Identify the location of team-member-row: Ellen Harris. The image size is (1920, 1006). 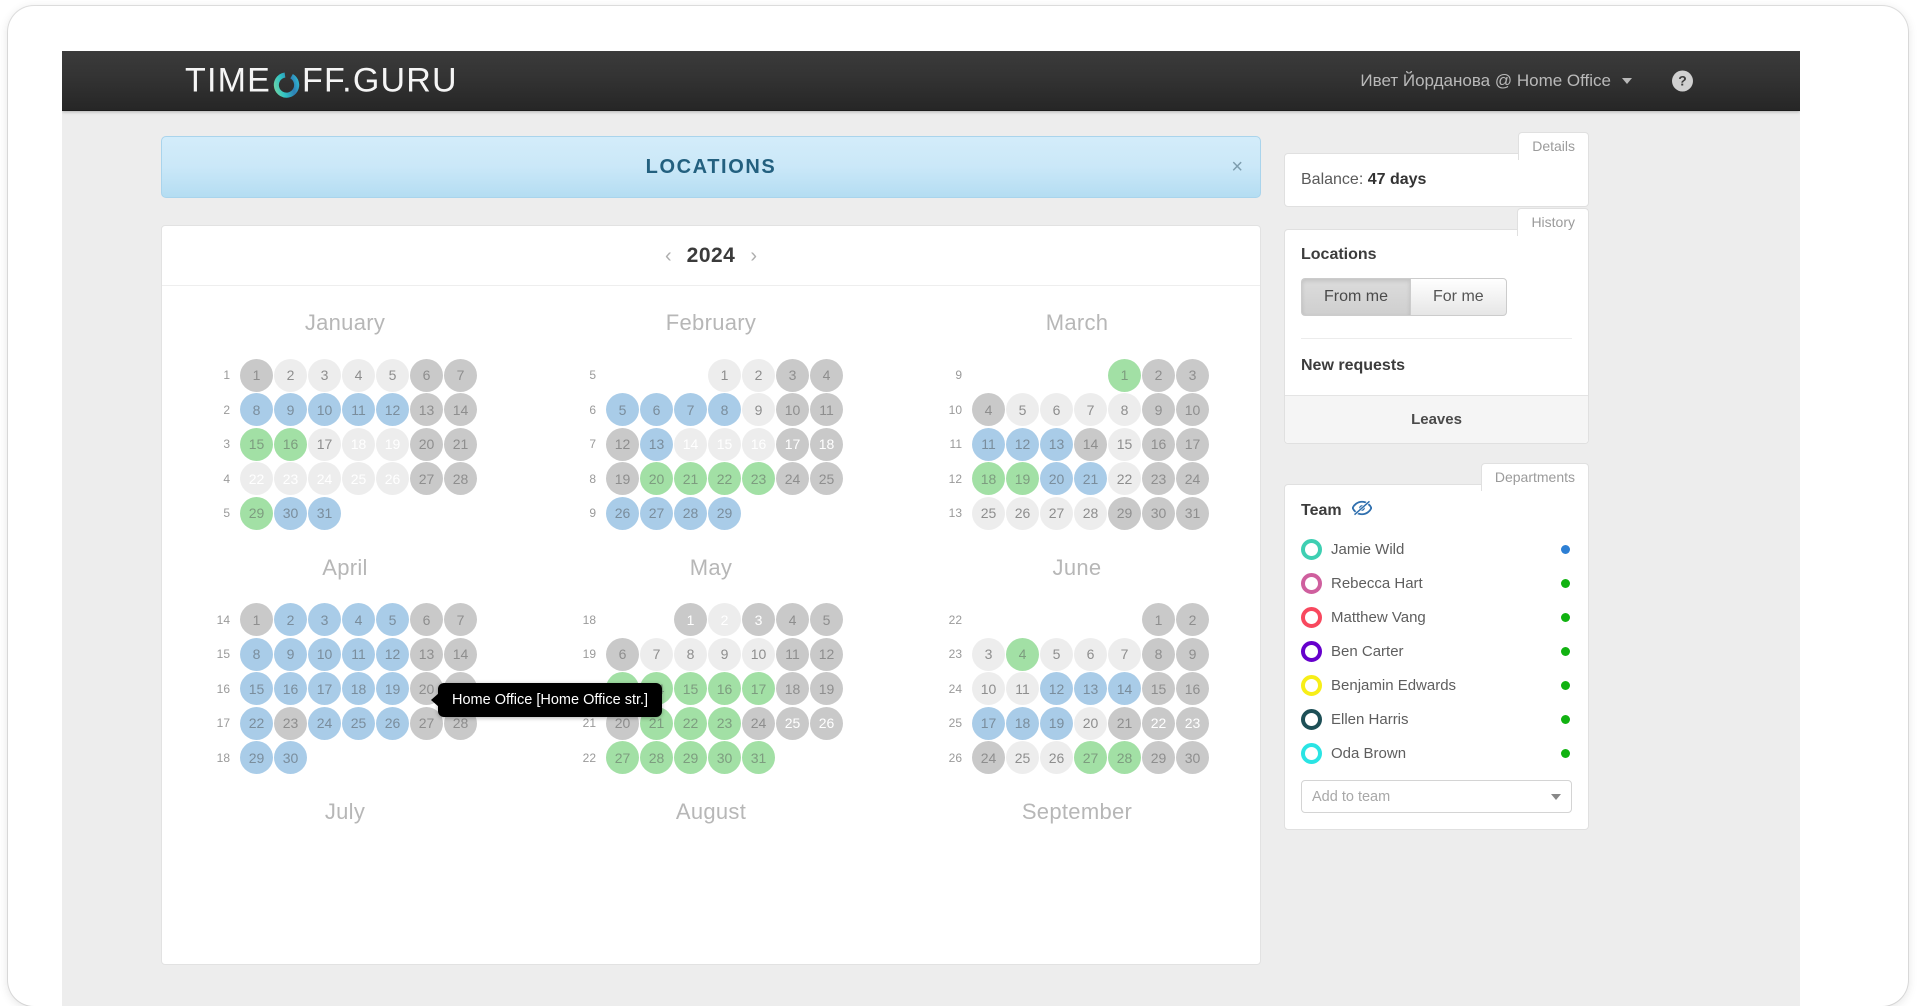
(1436, 719).